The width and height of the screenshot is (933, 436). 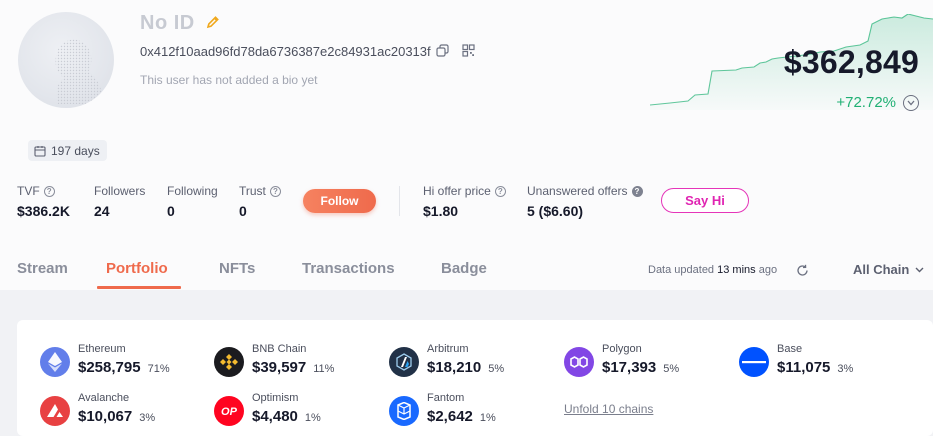 What do you see at coordinates (768, 270) in the screenshot?
I see `updated-suffix: ago` at bounding box center [768, 270].